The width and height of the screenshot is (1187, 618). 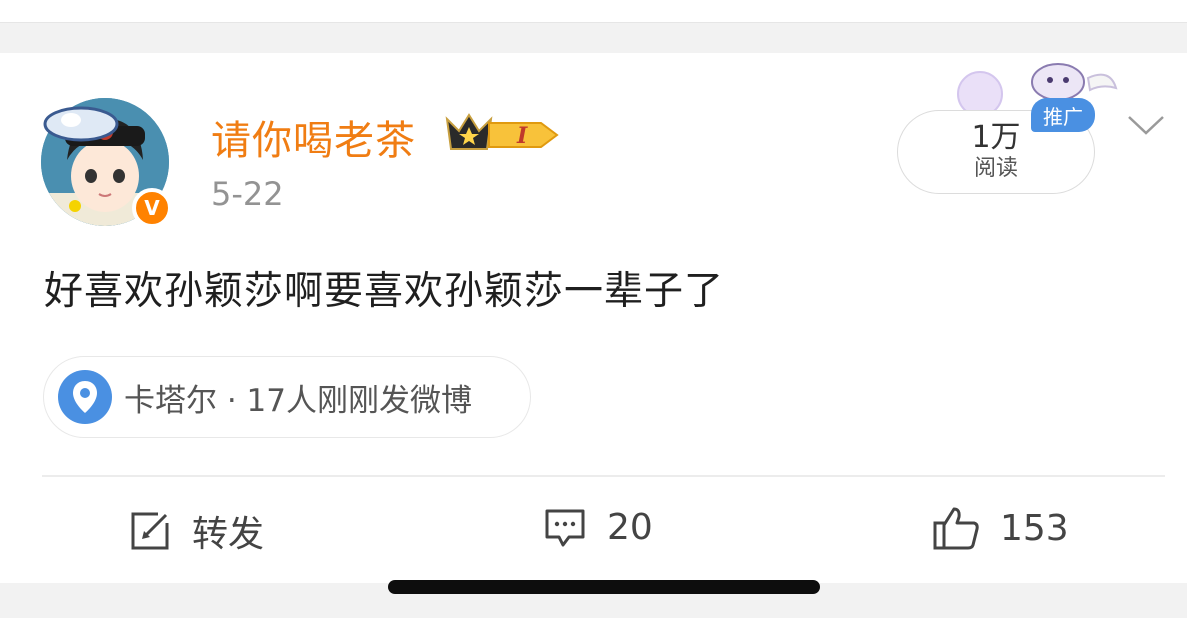 What do you see at coordinates (247, 194) in the screenshot?
I see `post-date: 5-22` at bounding box center [247, 194].